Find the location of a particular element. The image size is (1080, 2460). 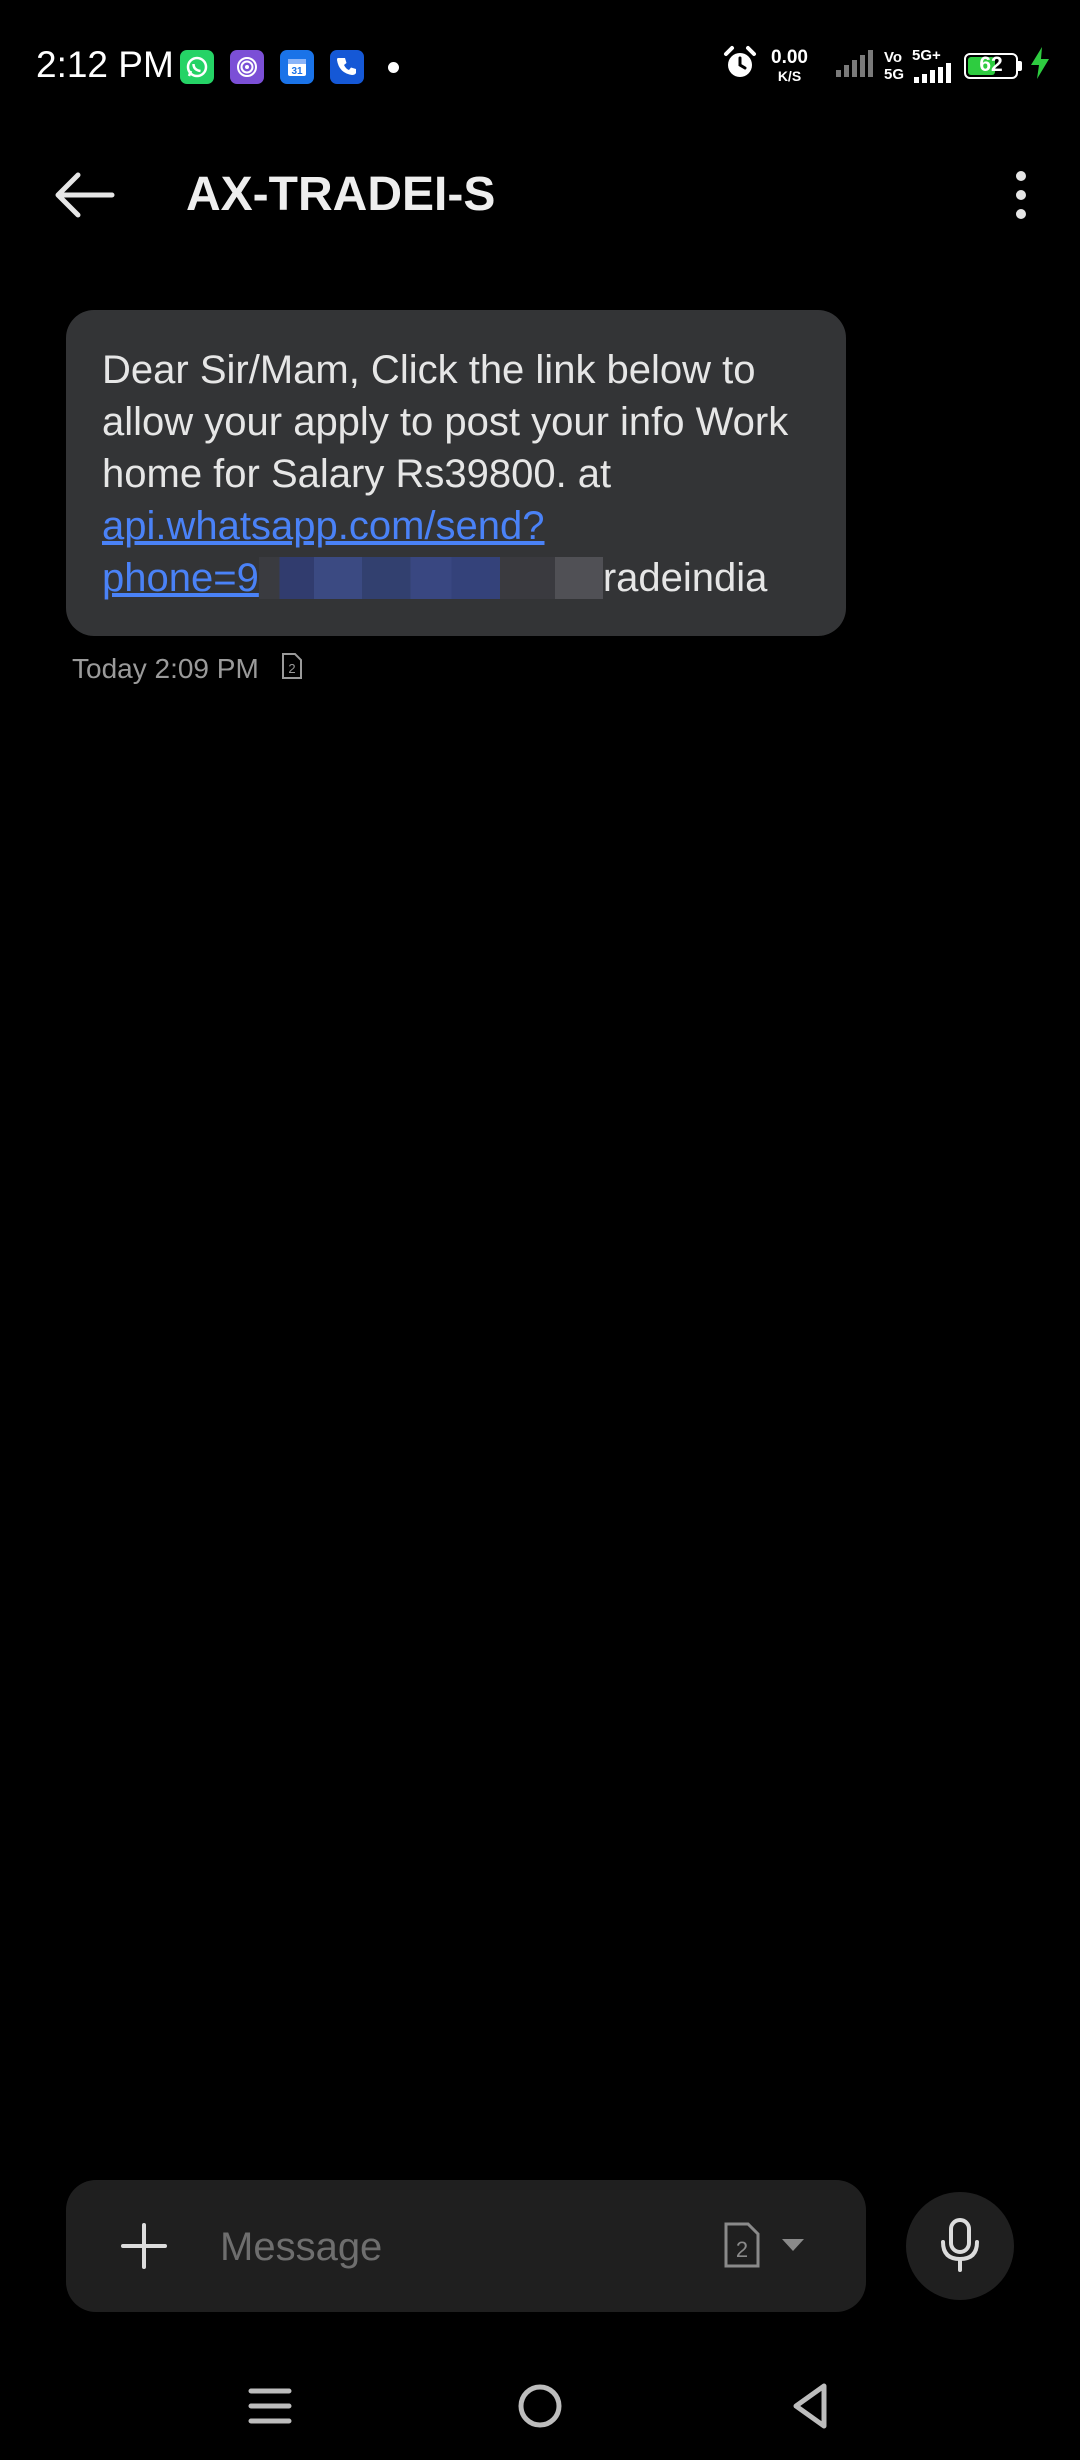

redacted-region is located at coordinates (430, 578).